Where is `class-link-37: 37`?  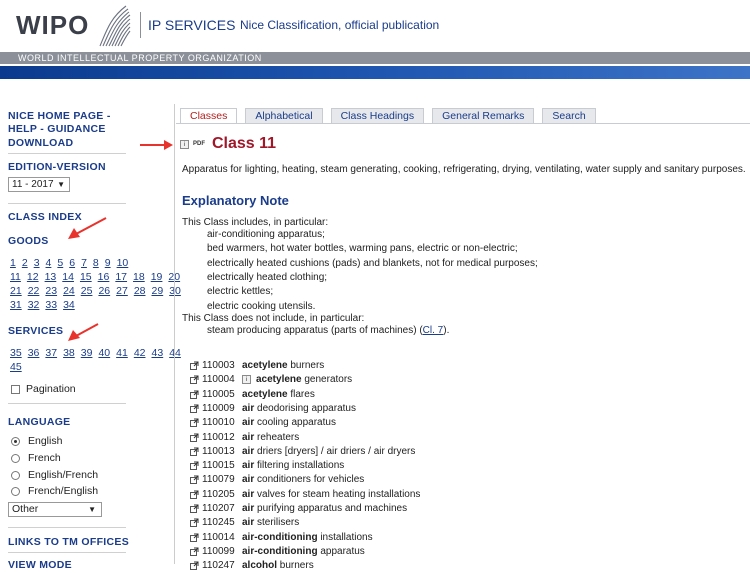 class-link-37: 37 is located at coordinates (51, 353).